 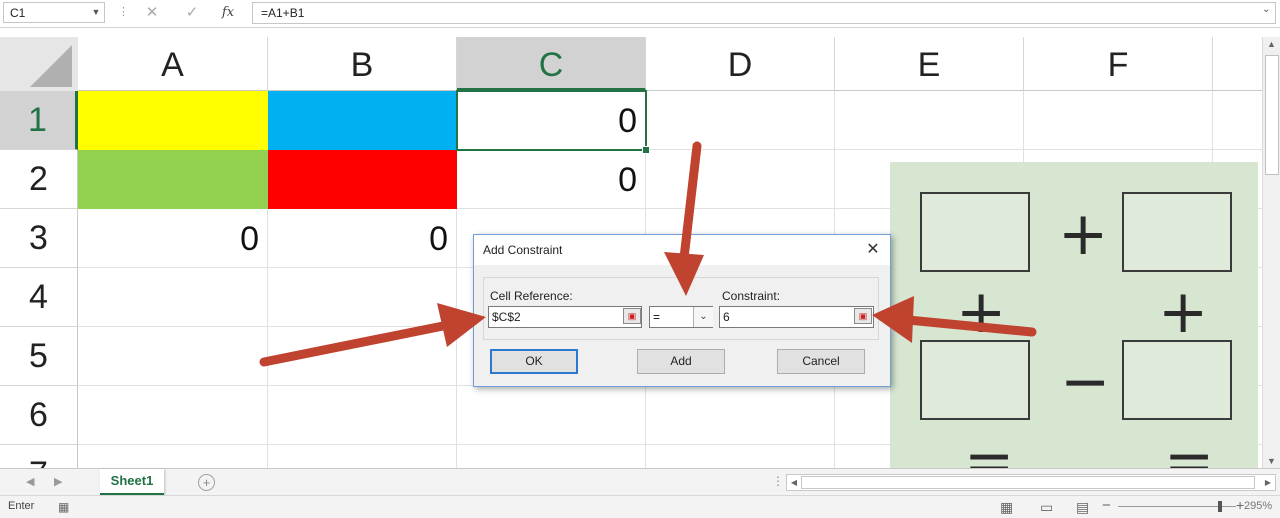 What do you see at coordinates (1118, 64) in the screenshot?
I see `column-header-f: F` at bounding box center [1118, 64].